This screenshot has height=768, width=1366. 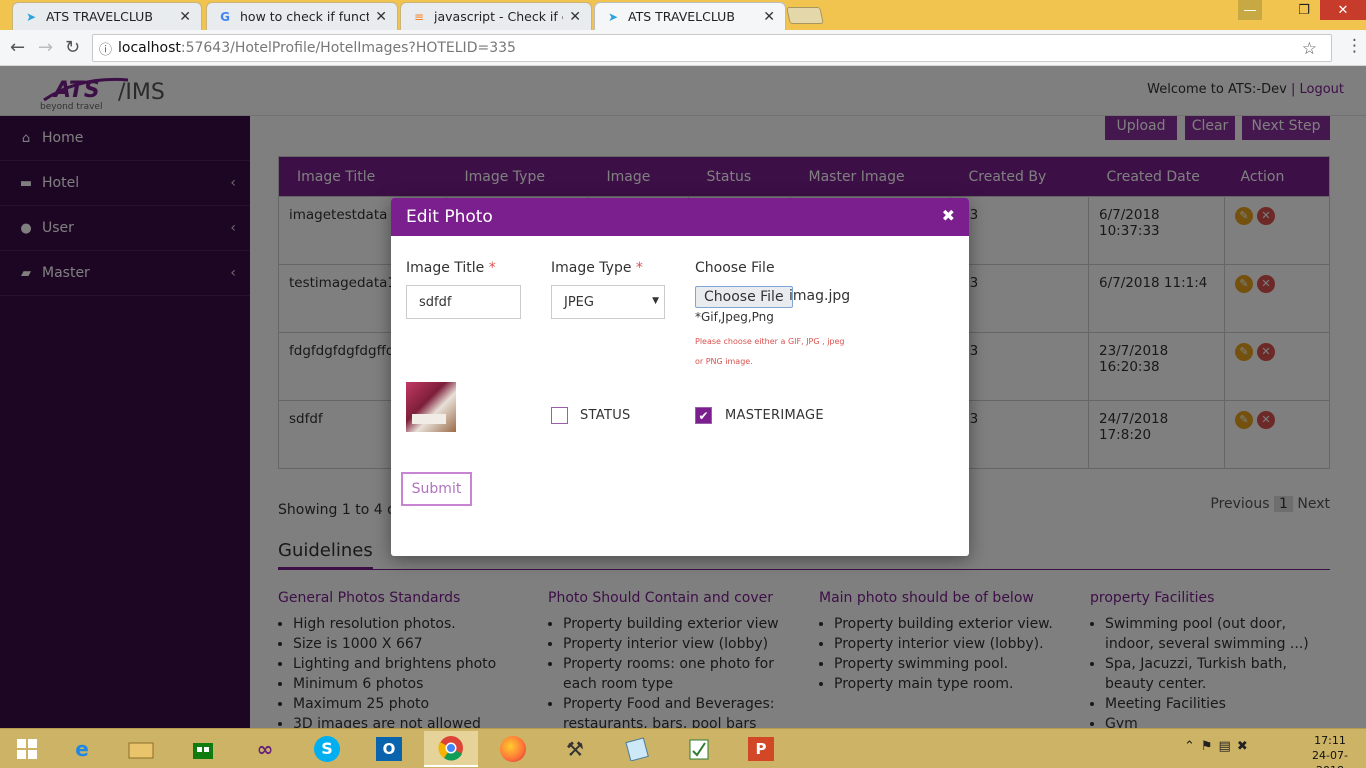 I want to click on selected-value: JPEG, so click(x=579, y=302).